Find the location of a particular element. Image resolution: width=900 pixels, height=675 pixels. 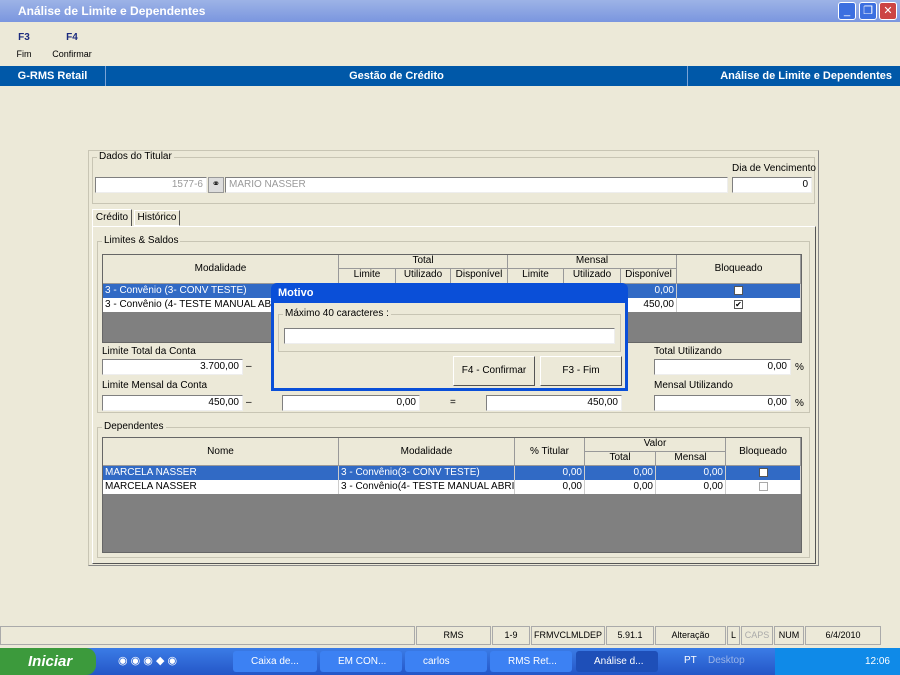

bloqueado-checkbox: ✔ is located at coordinates (738, 304).